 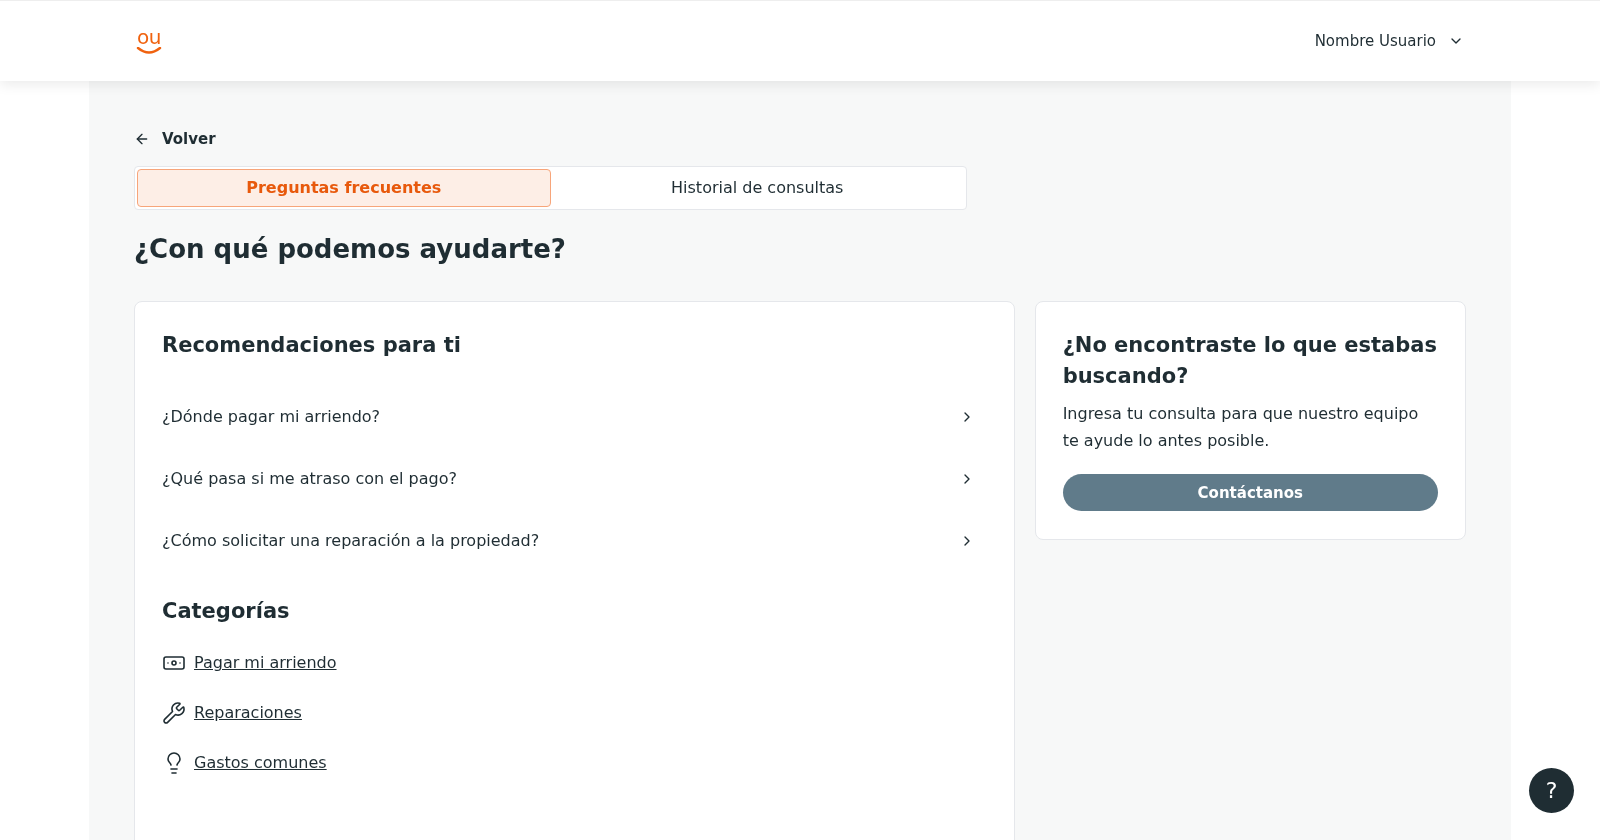 What do you see at coordinates (350, 250) in the screenshot?
I see `page-title: ¿Con qué podemos ayudarte?` at bounding box center [350, 250].